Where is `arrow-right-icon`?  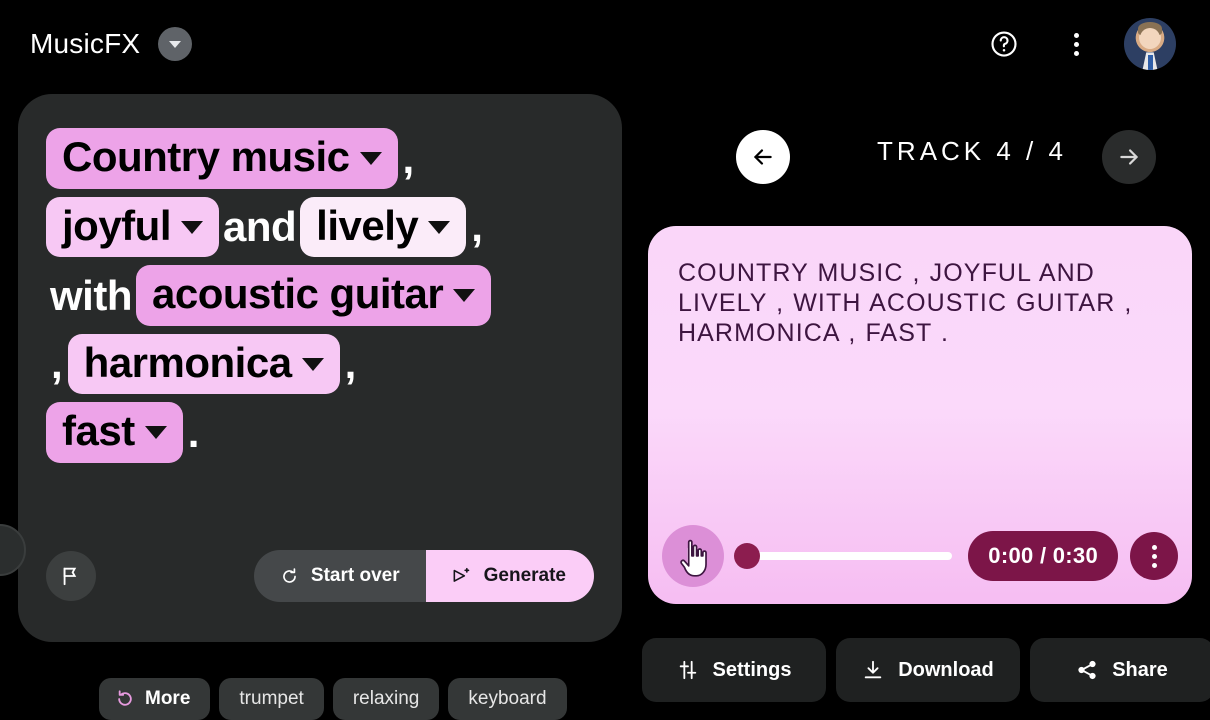 arrow-right-icon is located at coordinates (1129, 157).